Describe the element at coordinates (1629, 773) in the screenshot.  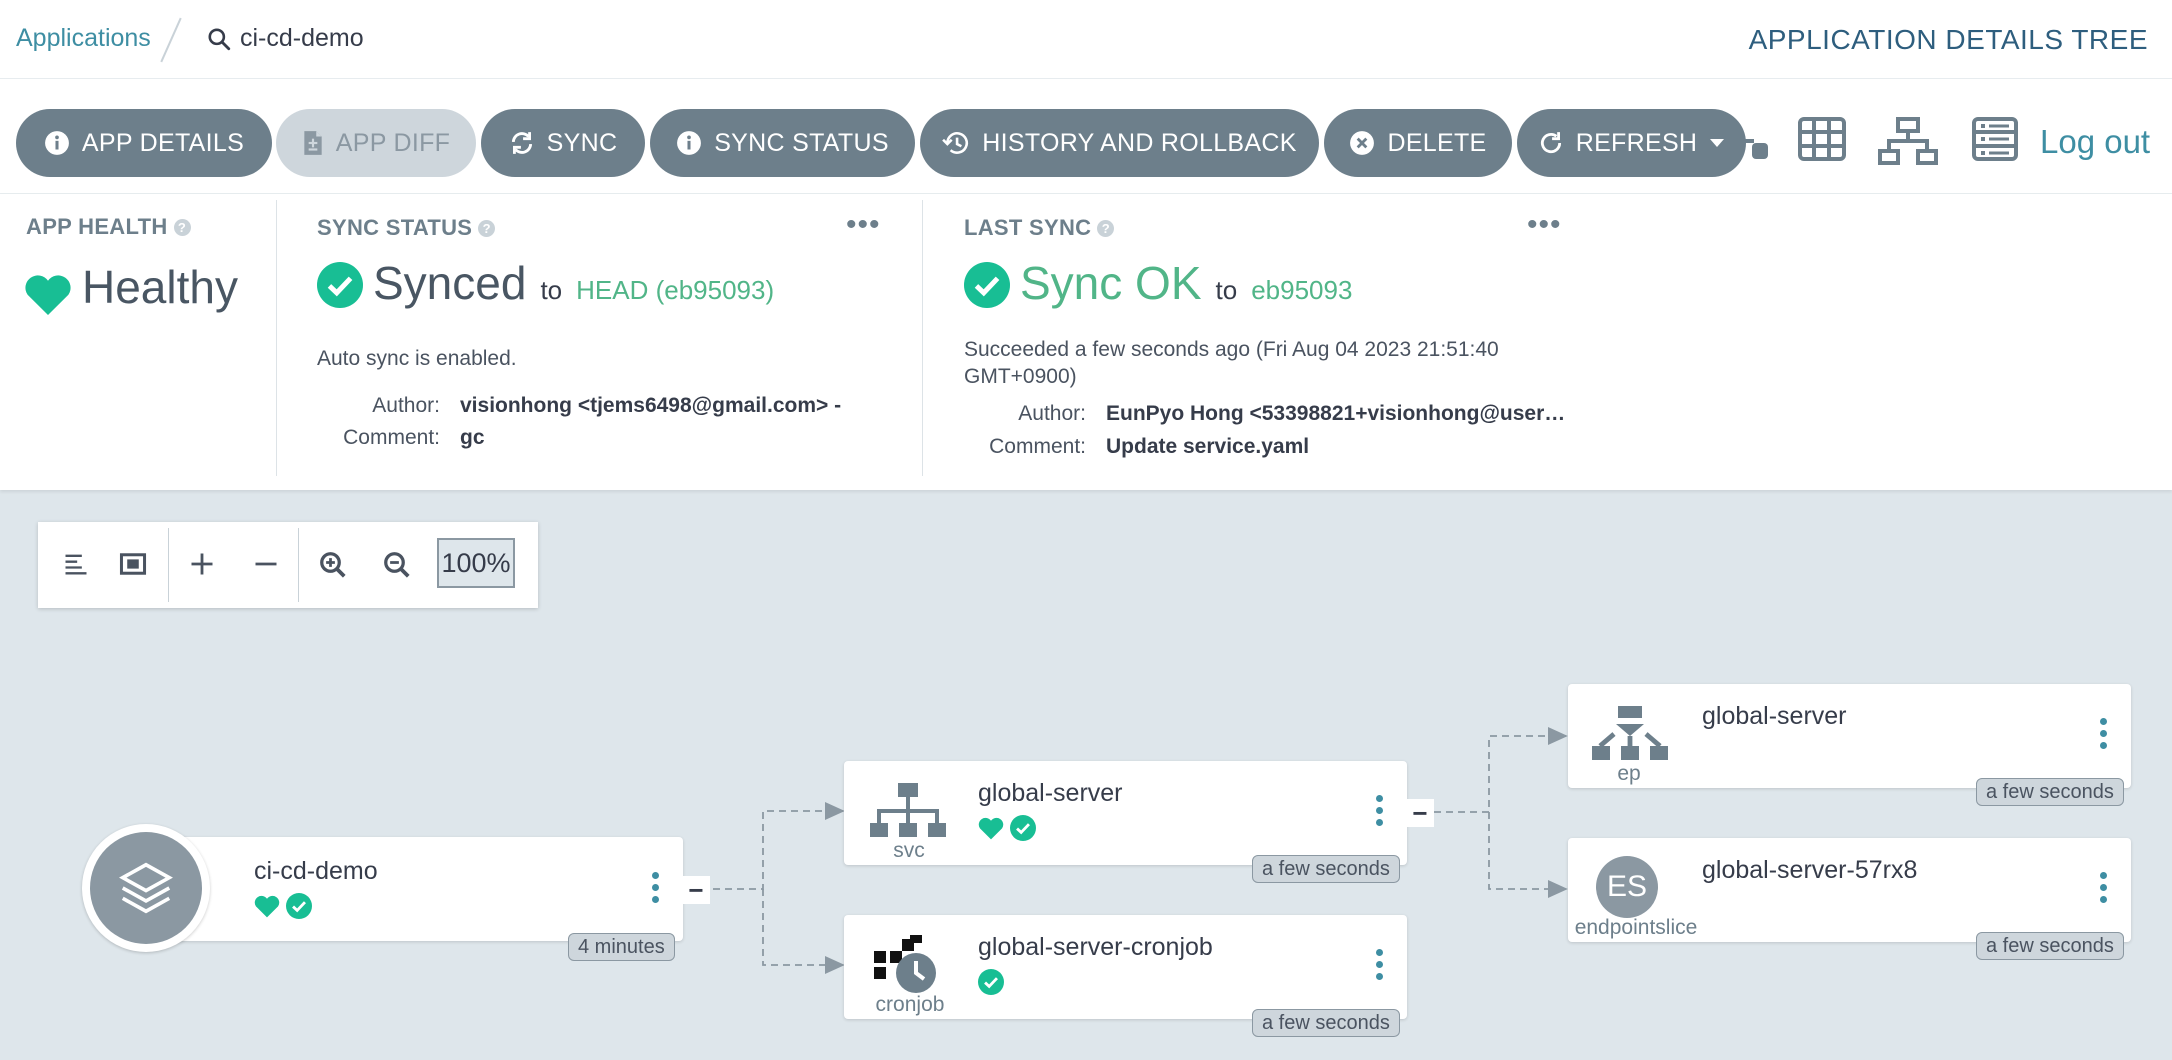
I see `ep-node-kind: ep` at that location.